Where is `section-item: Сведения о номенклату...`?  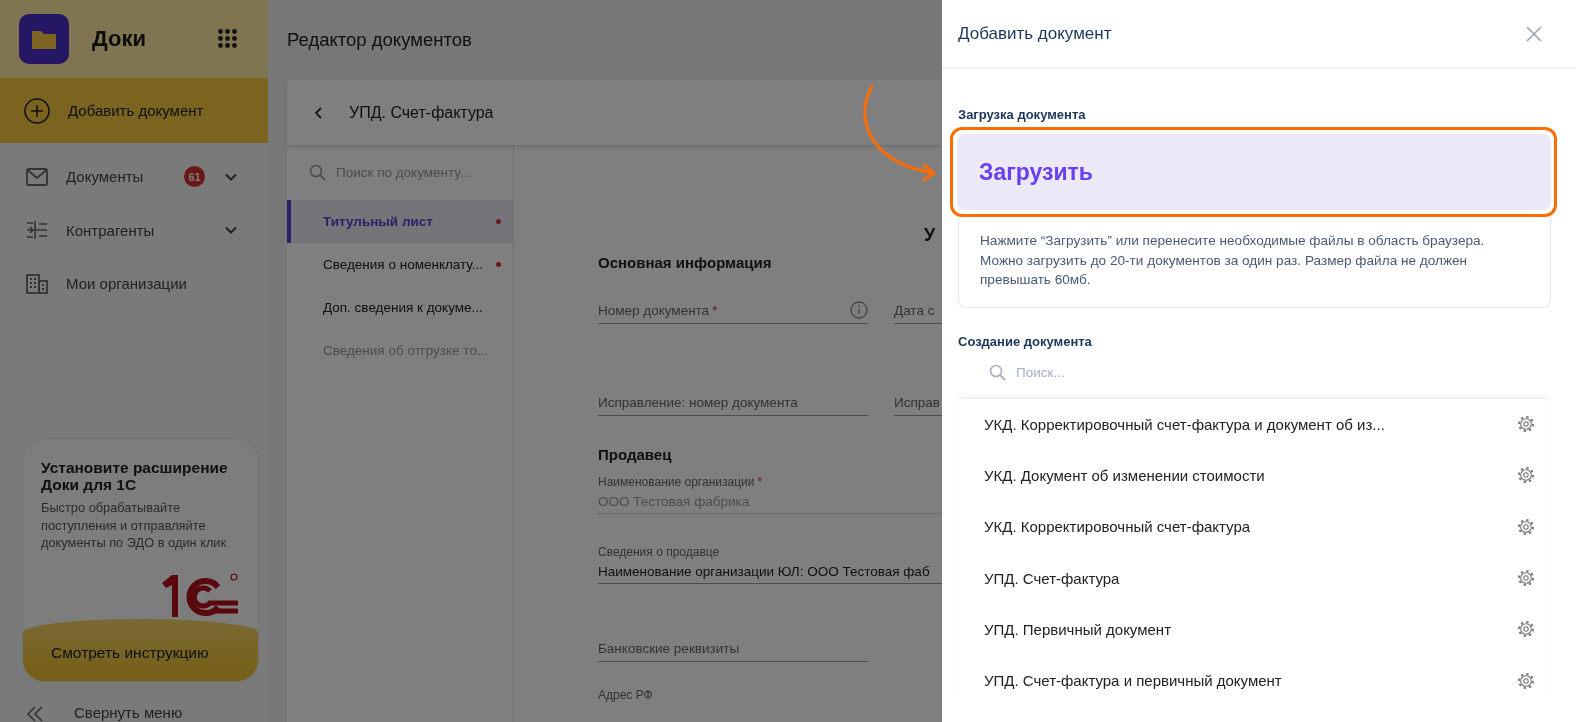
section-item: Сведения о номенклату... is located at coordinates (400, 264).